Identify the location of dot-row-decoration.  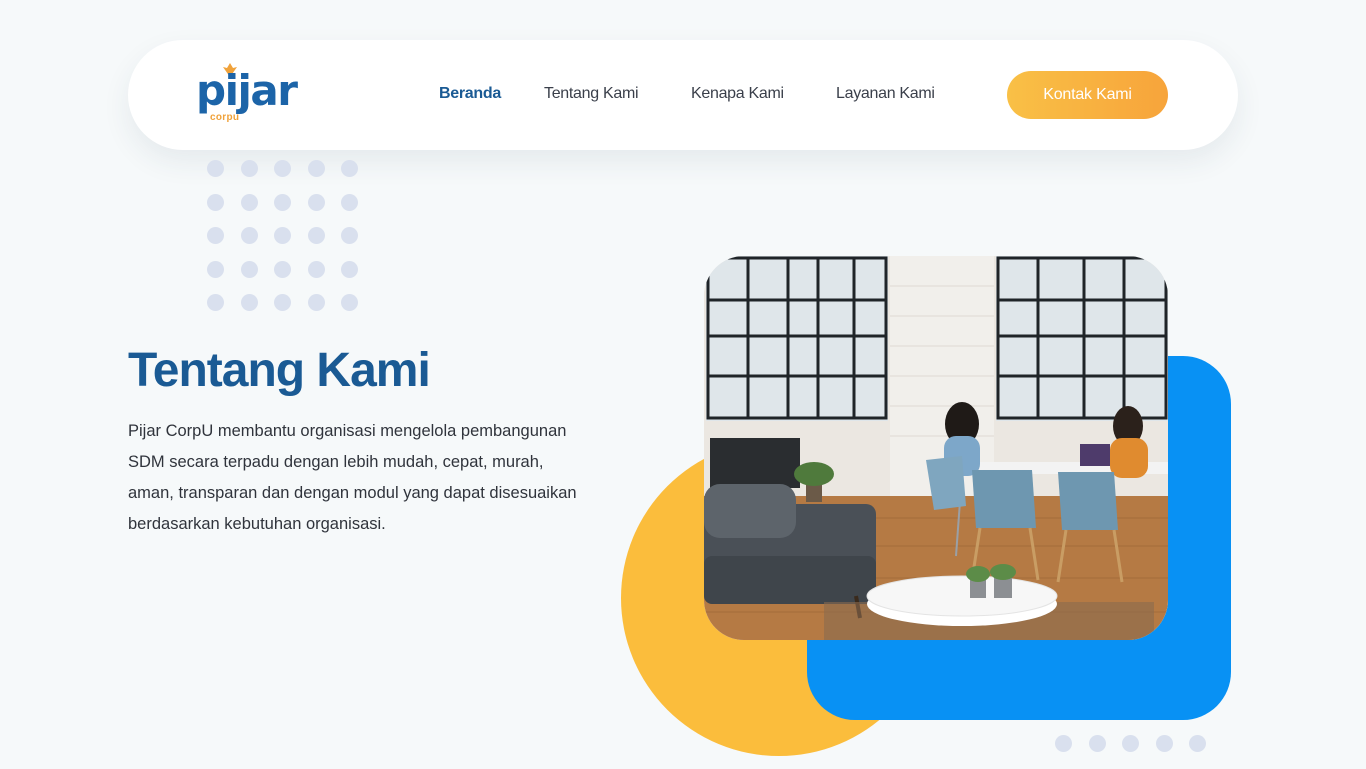
(1131, 744).